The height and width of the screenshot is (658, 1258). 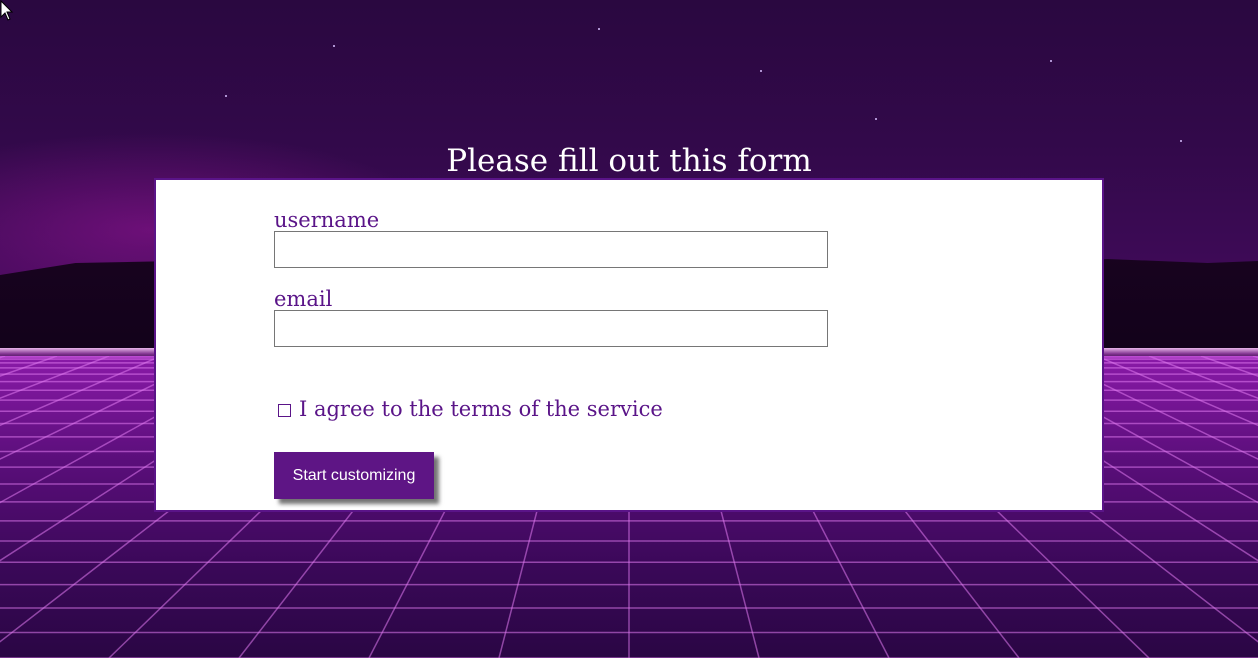 What do you see at coordinates (303, 299) in the screenshot?
I see `email-label: email` at bounding box center [303, 299].